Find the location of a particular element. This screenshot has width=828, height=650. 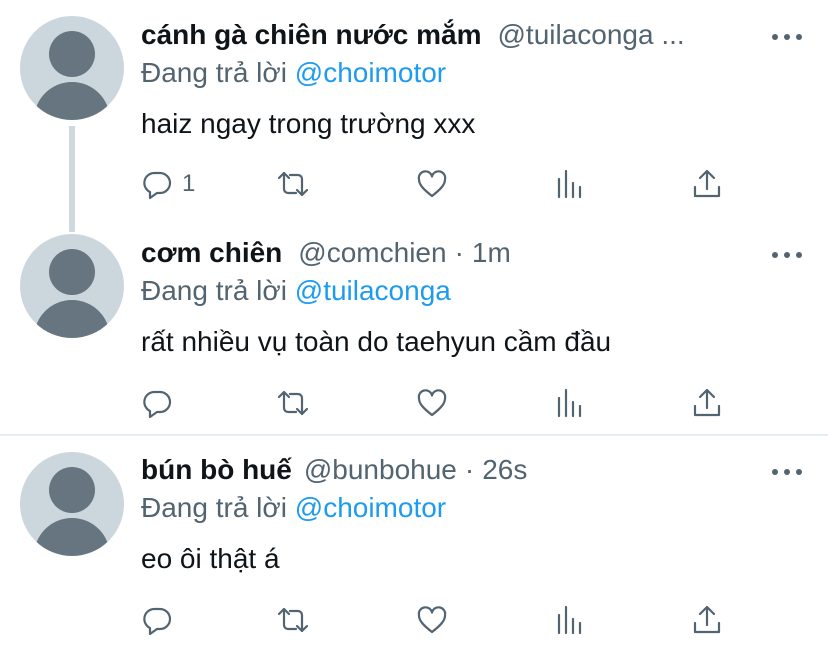

tweet-header: cơm chiên @comchien · 1m is located at coordinates (464, 253).